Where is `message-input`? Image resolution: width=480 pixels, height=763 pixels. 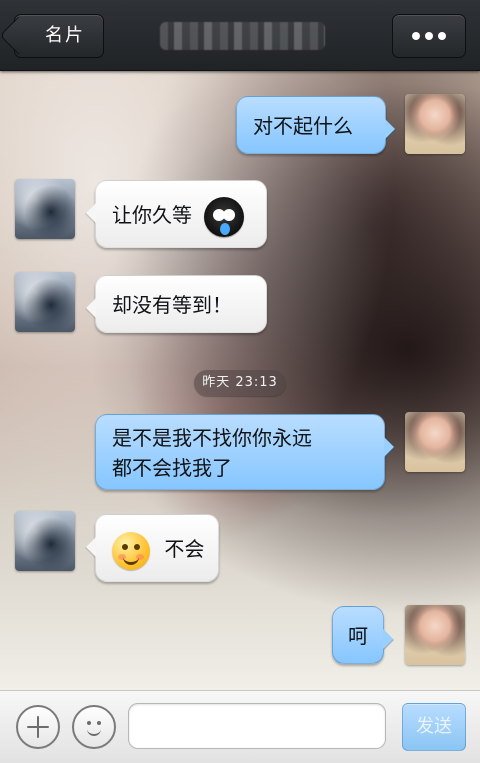
message-input is located at coordinates (257, 726).